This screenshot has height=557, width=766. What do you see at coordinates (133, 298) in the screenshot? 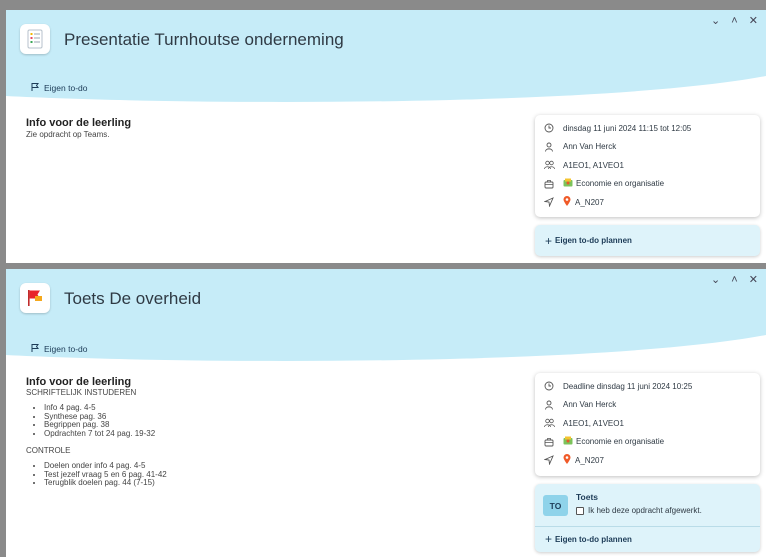
I see `page-title: Toets De overheid` at bounding box center [133, 298].